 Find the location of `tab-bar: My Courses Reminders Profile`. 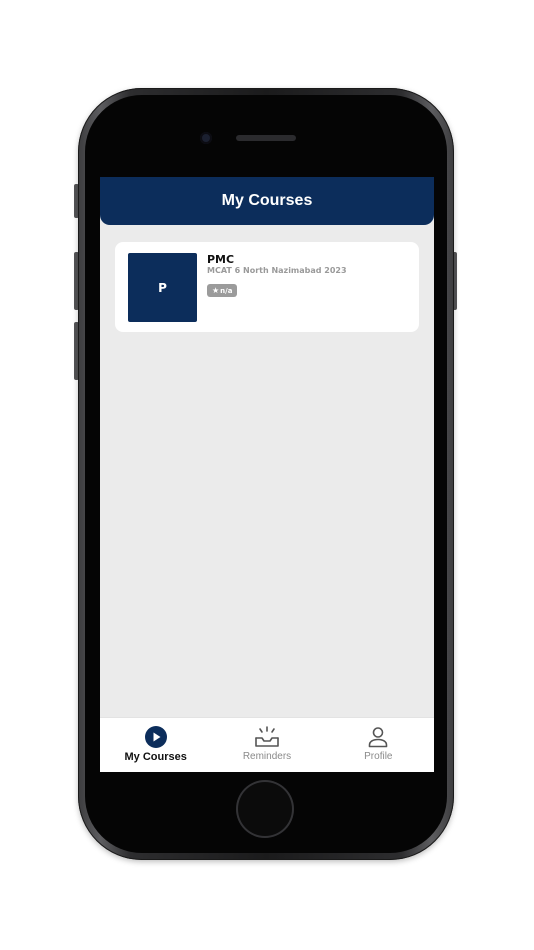

tab-bar: My Courses Reminders Profile is located at coordinates (267, 744).